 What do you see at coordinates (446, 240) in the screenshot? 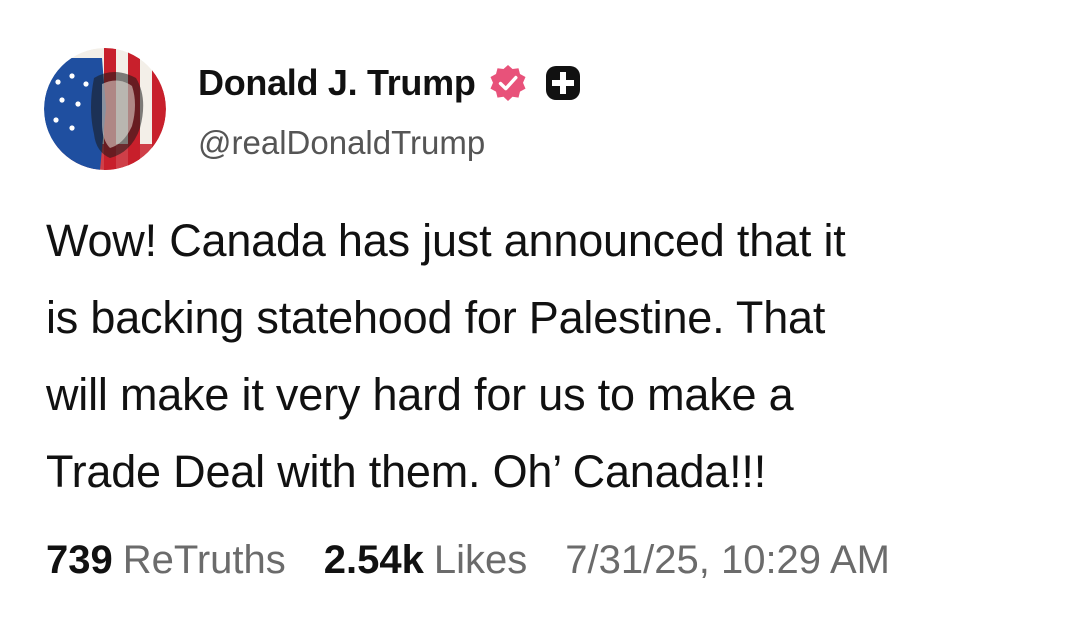
I see `post-line: Wow! Canada has just announced that it` at bounding box center [446, 240].